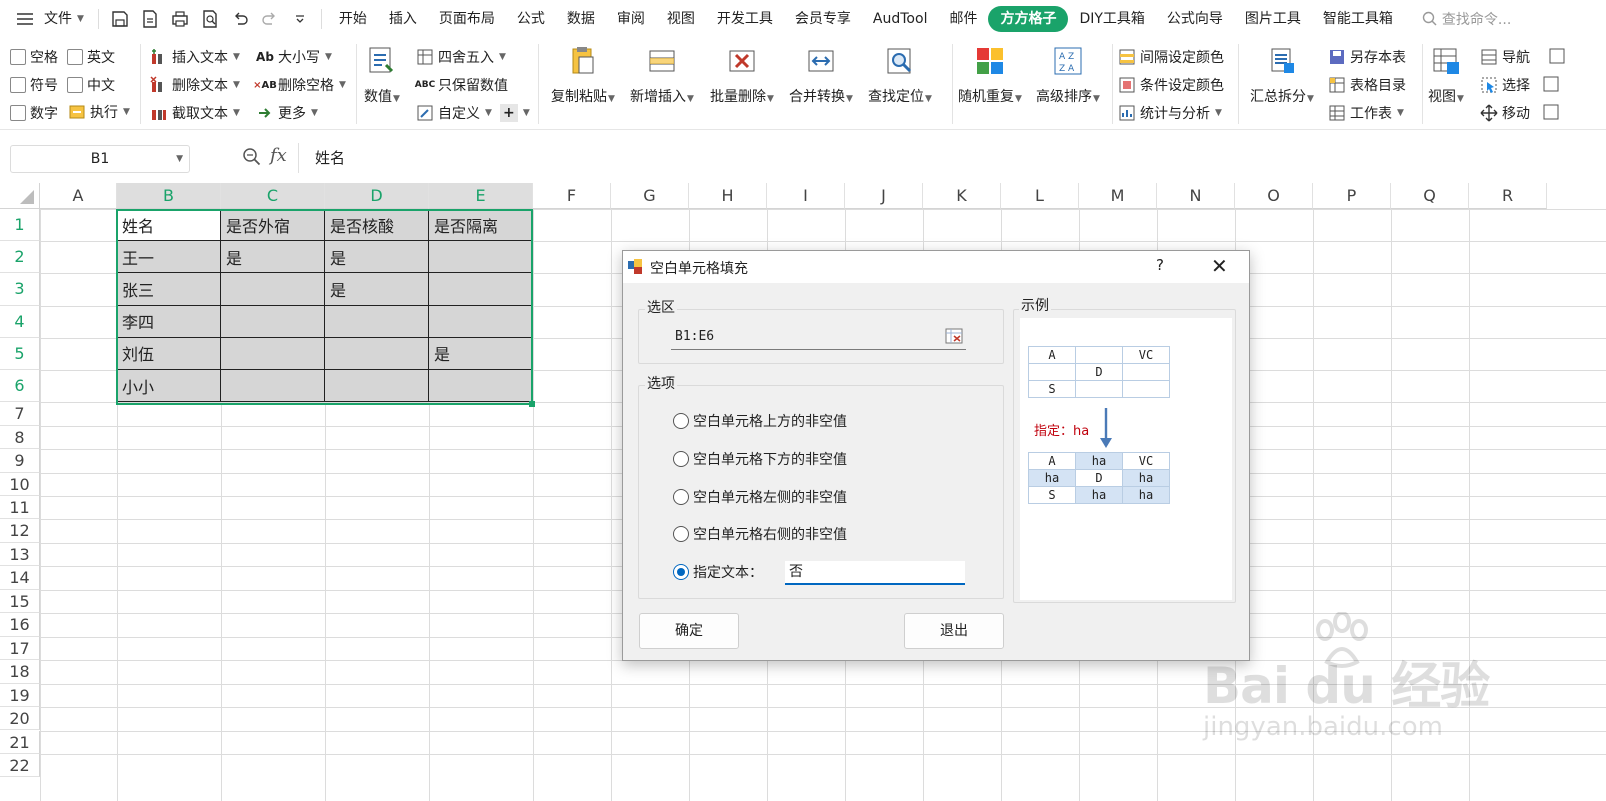  What do you see at coordinates (278, 155) in the screenshot?
I see `function-icon: fx` at bounding box center [278, 155].